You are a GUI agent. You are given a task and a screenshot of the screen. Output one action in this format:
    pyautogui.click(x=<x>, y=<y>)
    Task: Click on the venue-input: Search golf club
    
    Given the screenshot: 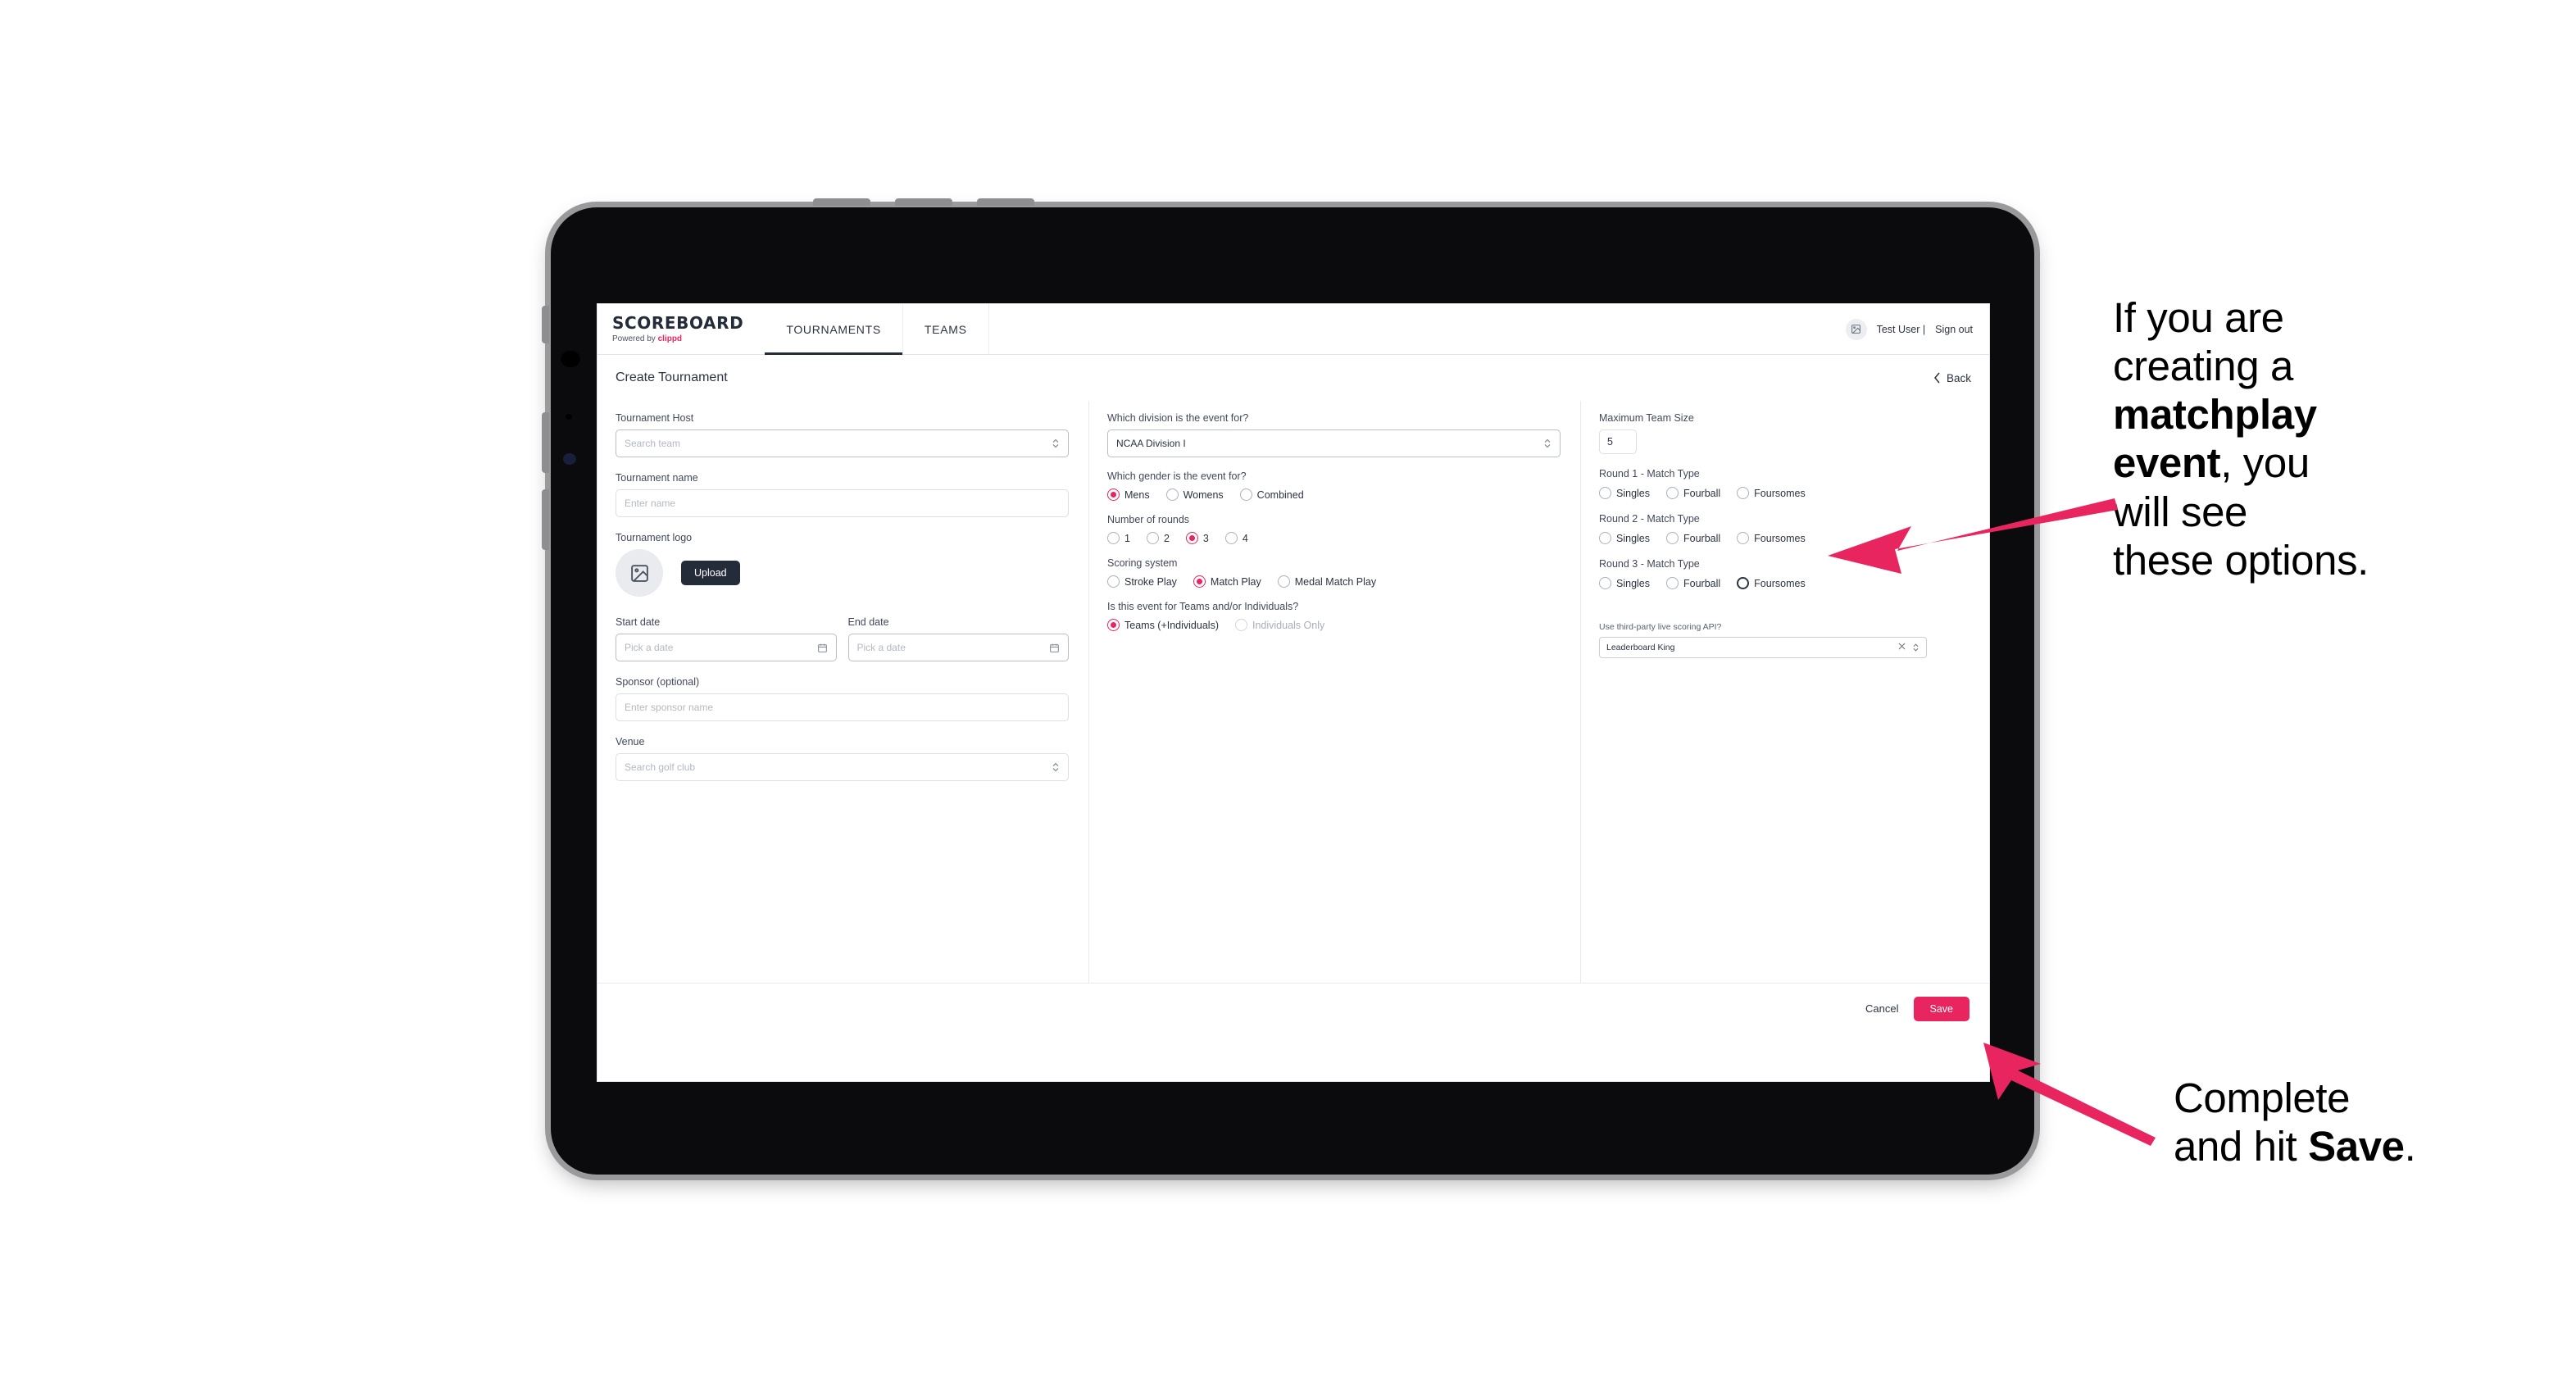 What is the action you would take?
    pyautogui.click(x=842, y=767)
    